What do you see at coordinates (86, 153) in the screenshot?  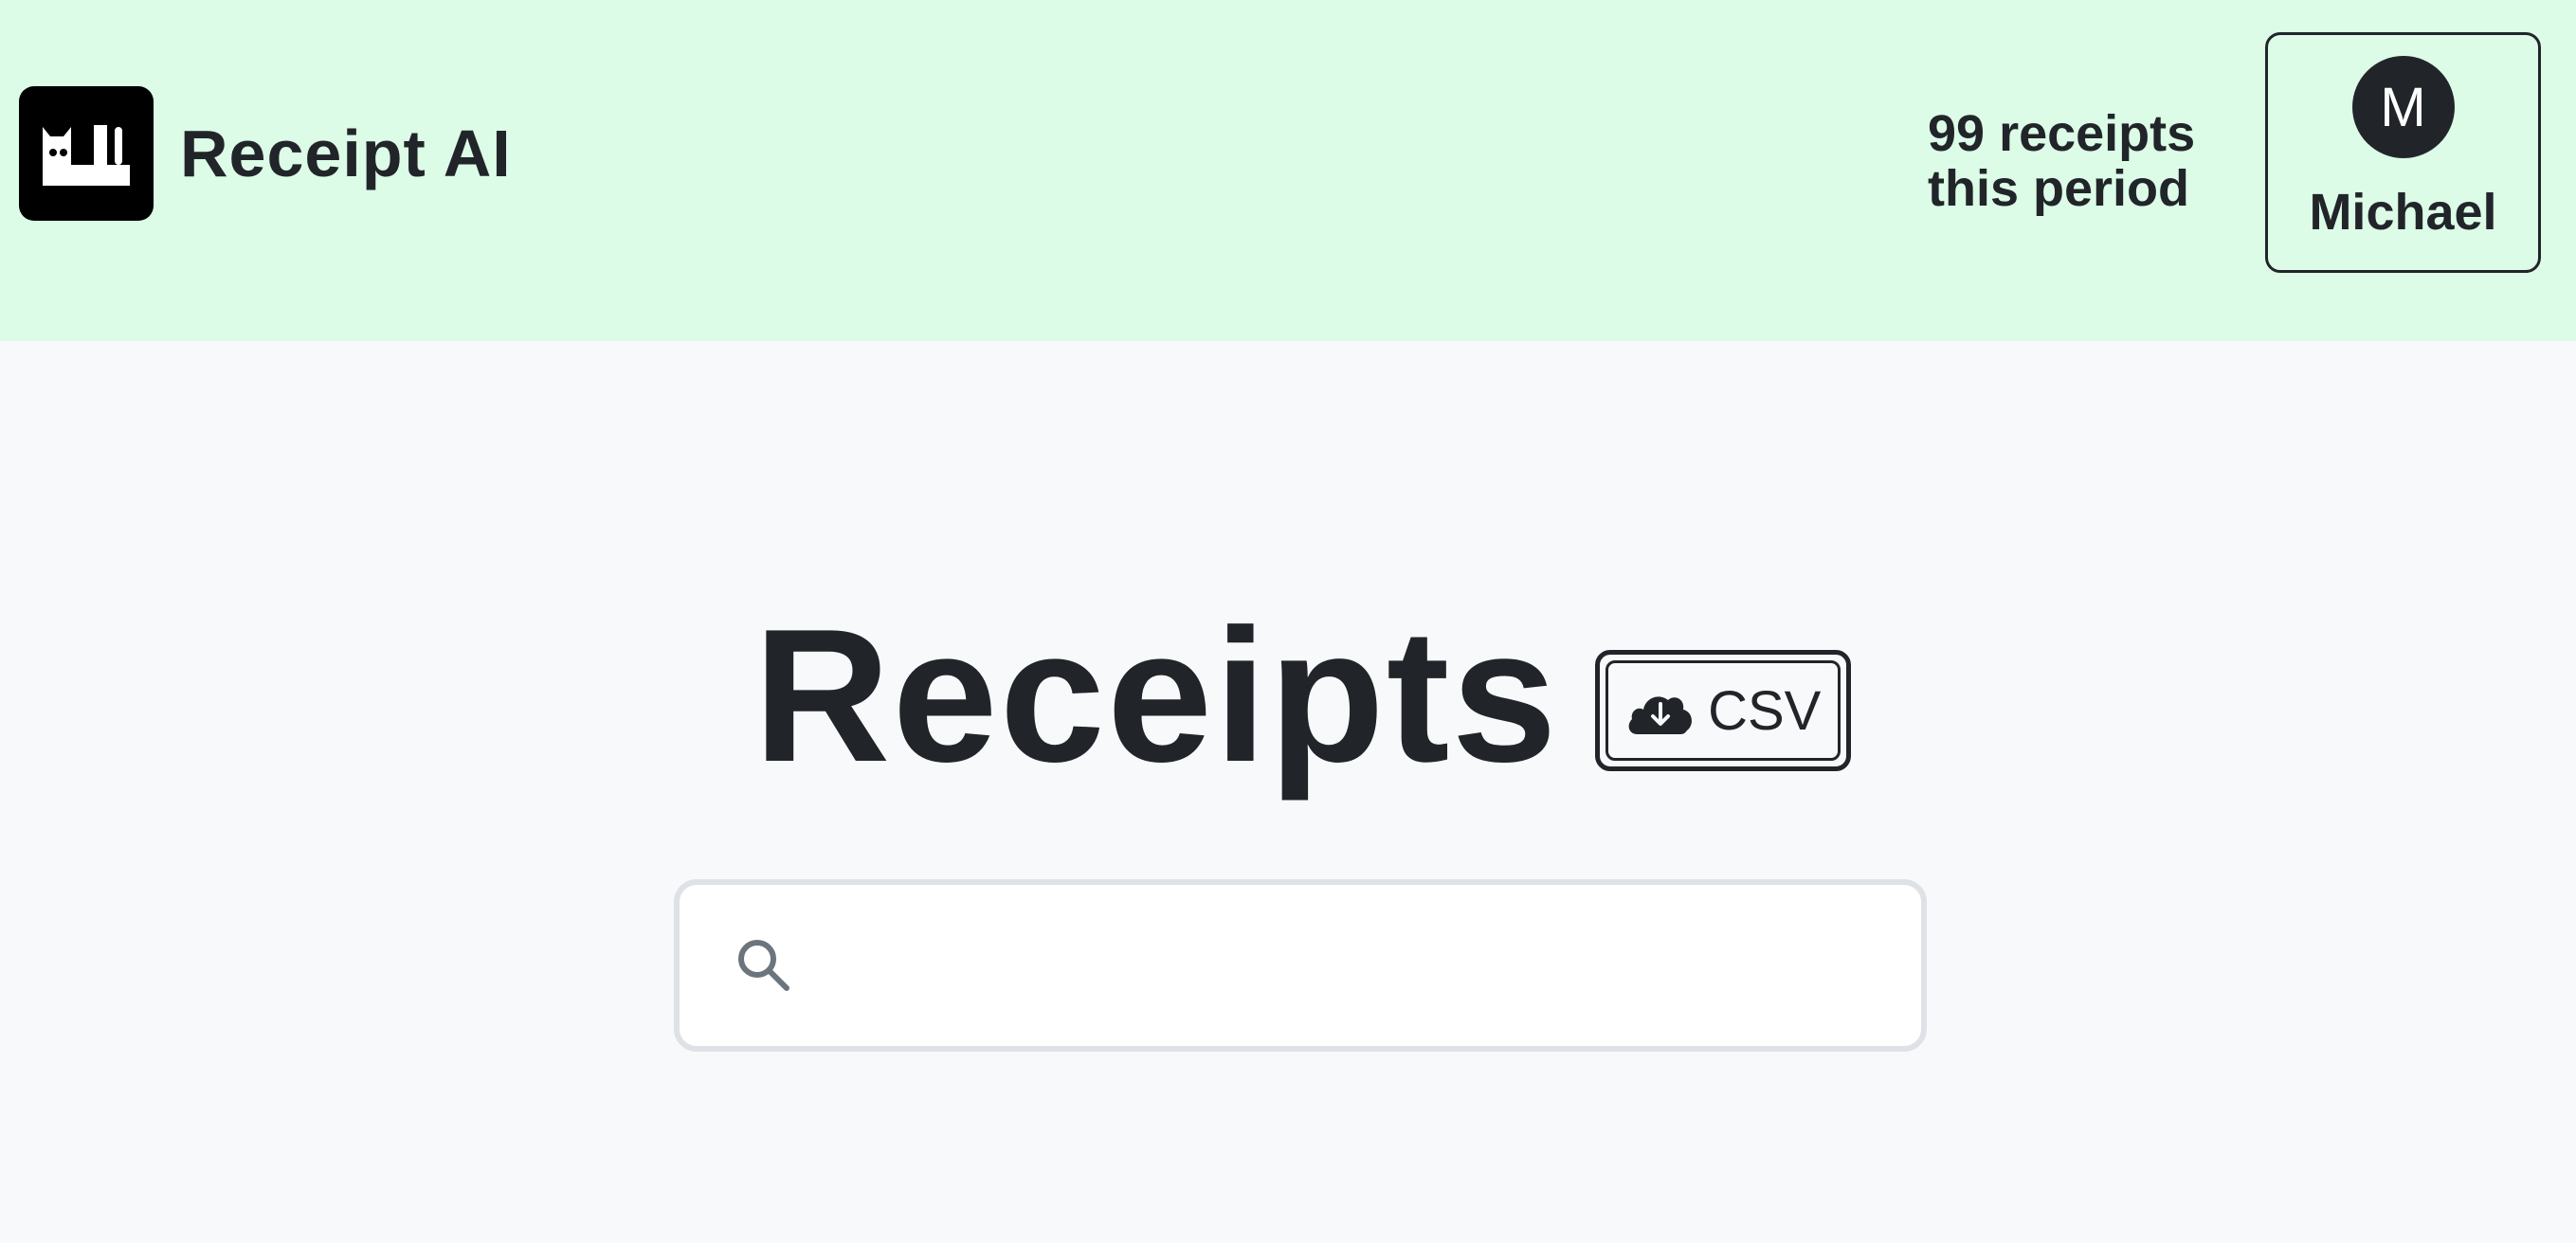 I see `cat-logo-icon` at bounding box center [86, 153].